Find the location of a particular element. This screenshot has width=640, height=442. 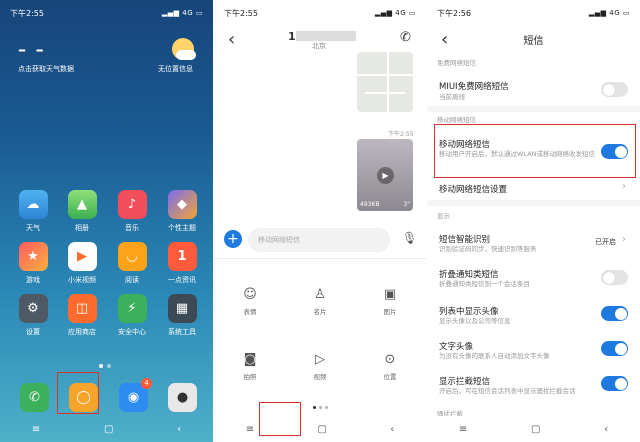

video-message: ▶ 493KB 3" is located at coordinates (385, 175).